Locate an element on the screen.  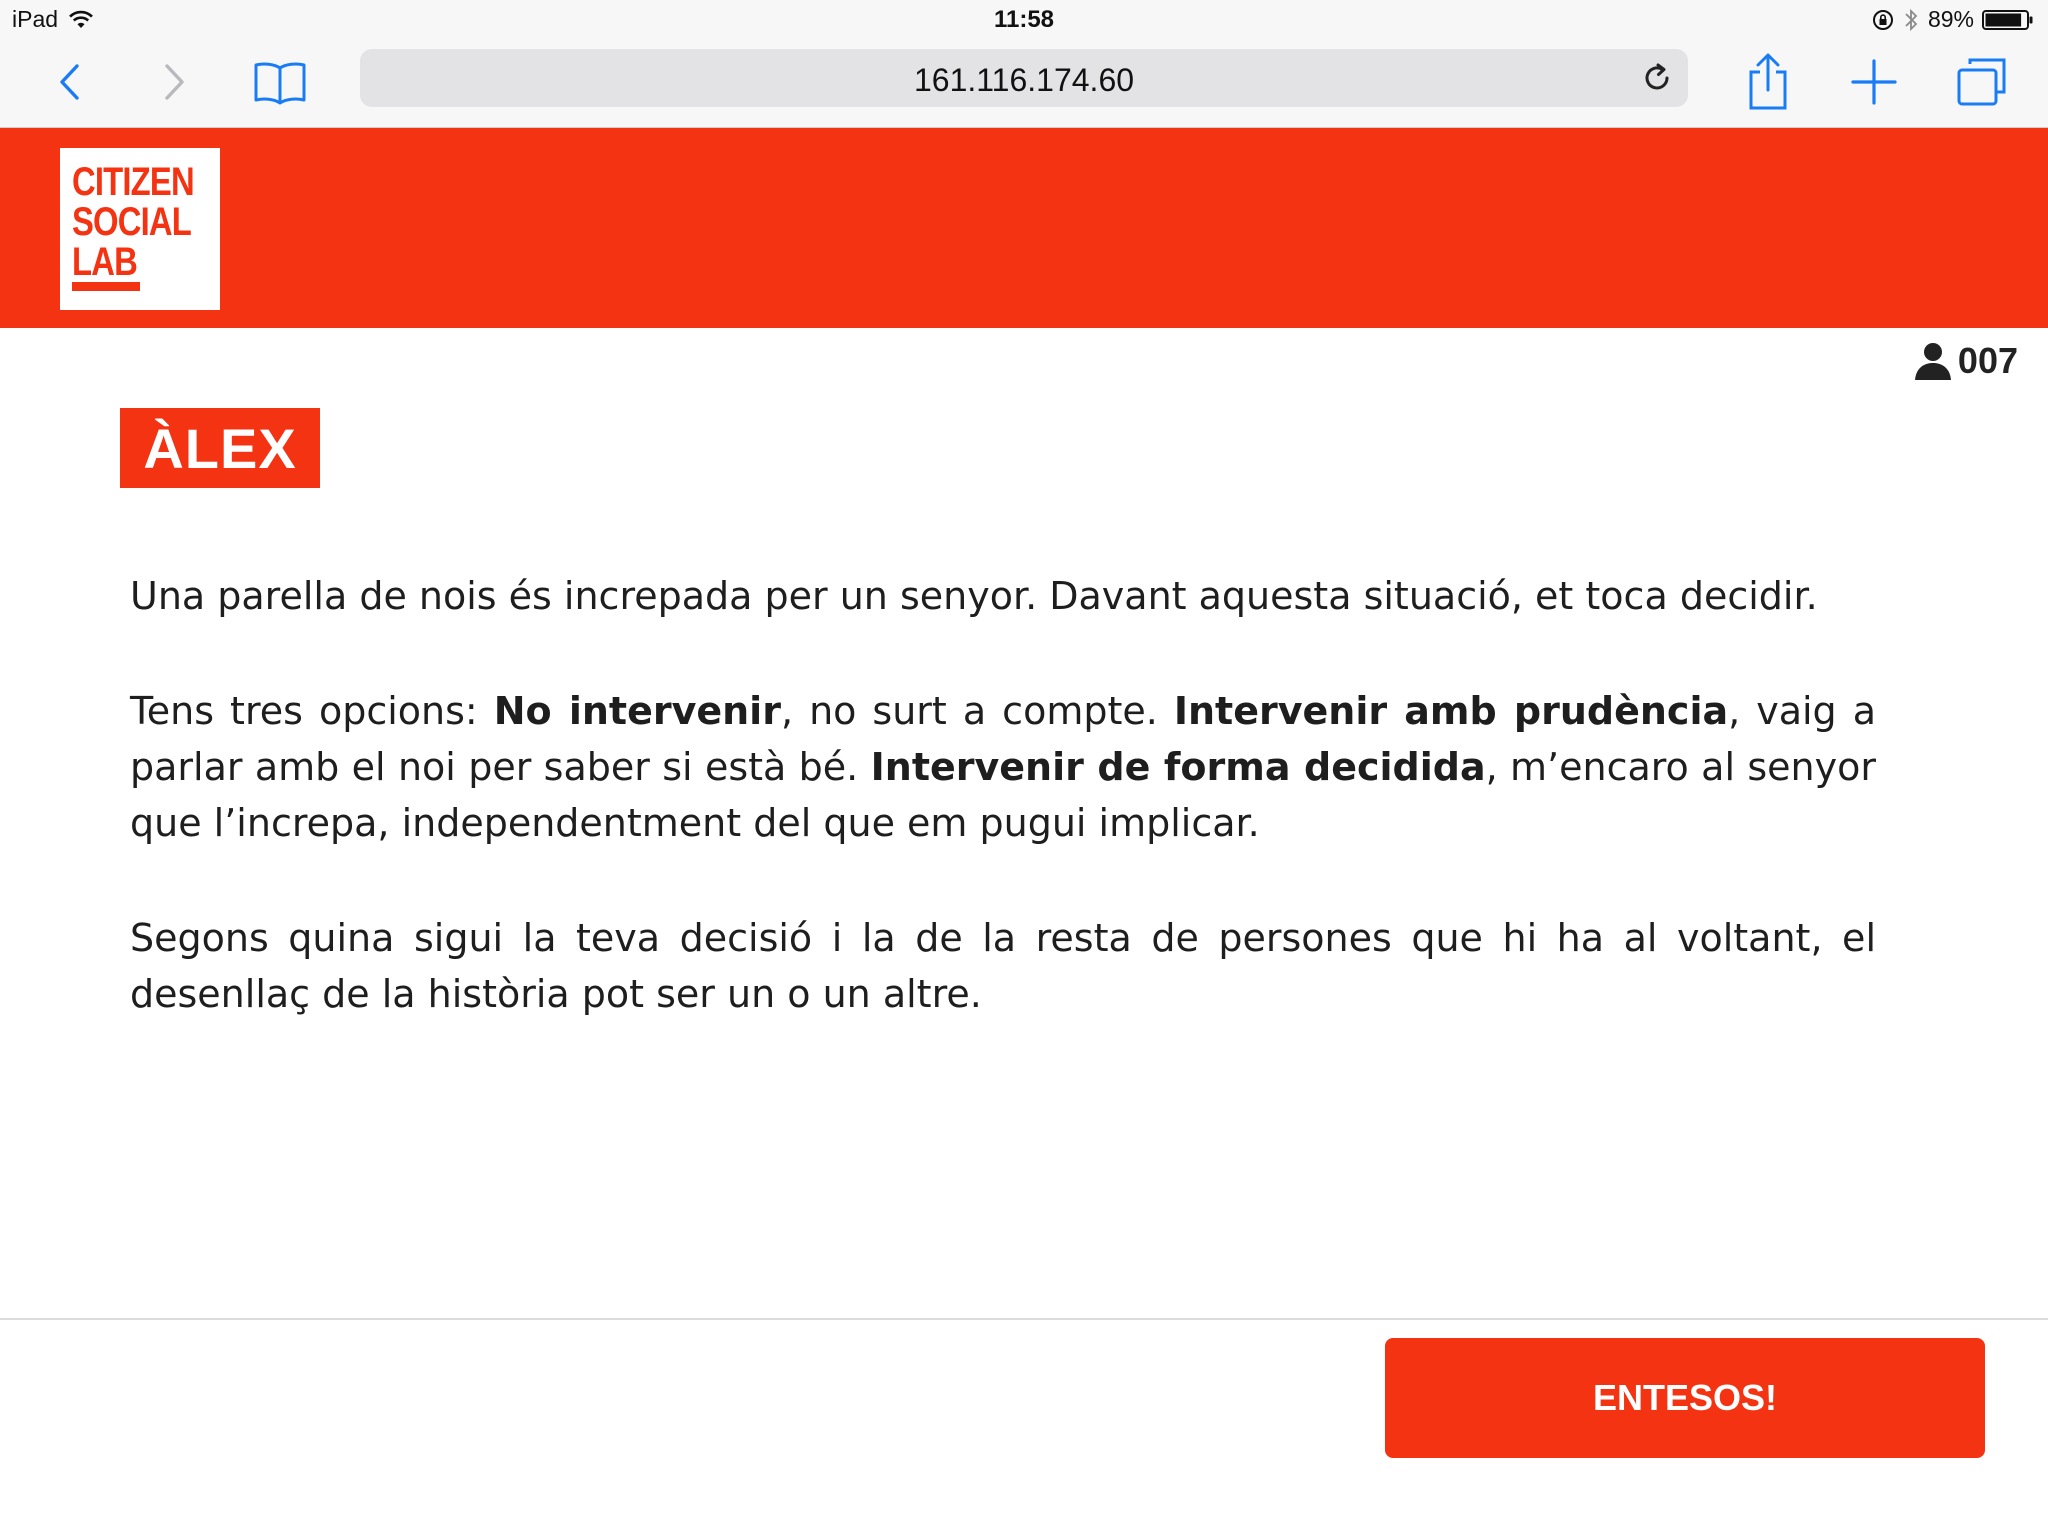
battery-icon is located at coordinates (2007, 19).